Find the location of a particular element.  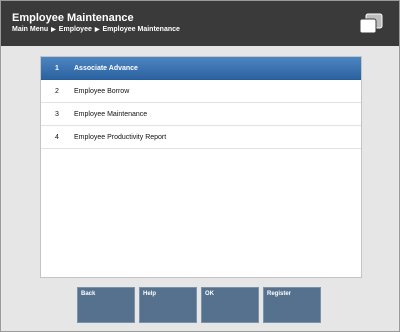

back-button: Back is located at coordinates (106, 305).